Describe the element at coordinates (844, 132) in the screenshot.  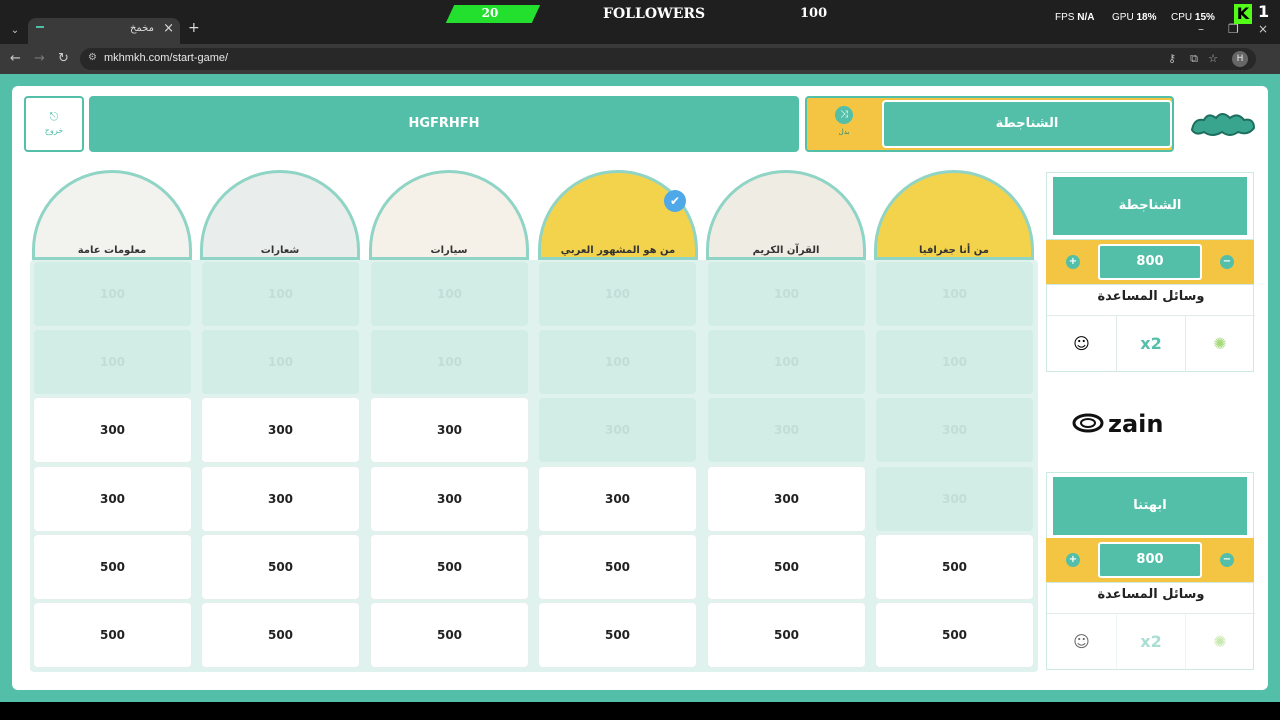
I see `swap-turn-label: بدل` at that location.